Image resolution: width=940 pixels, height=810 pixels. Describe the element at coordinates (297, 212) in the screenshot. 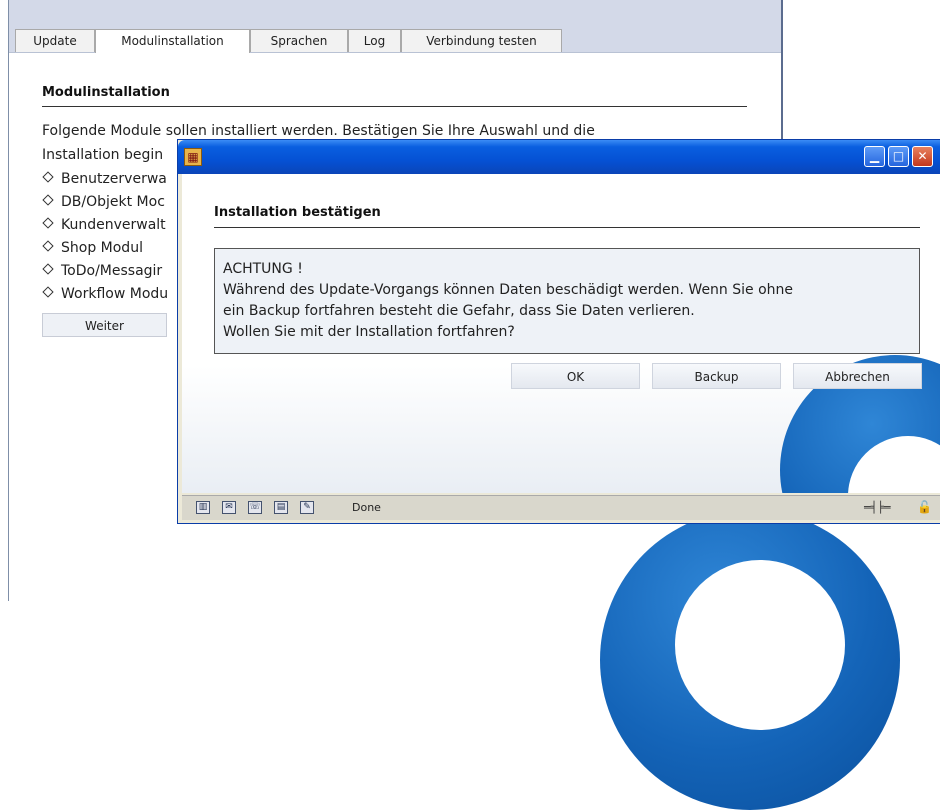

I see `dialog-heading: Installation bestätigen` at that location.